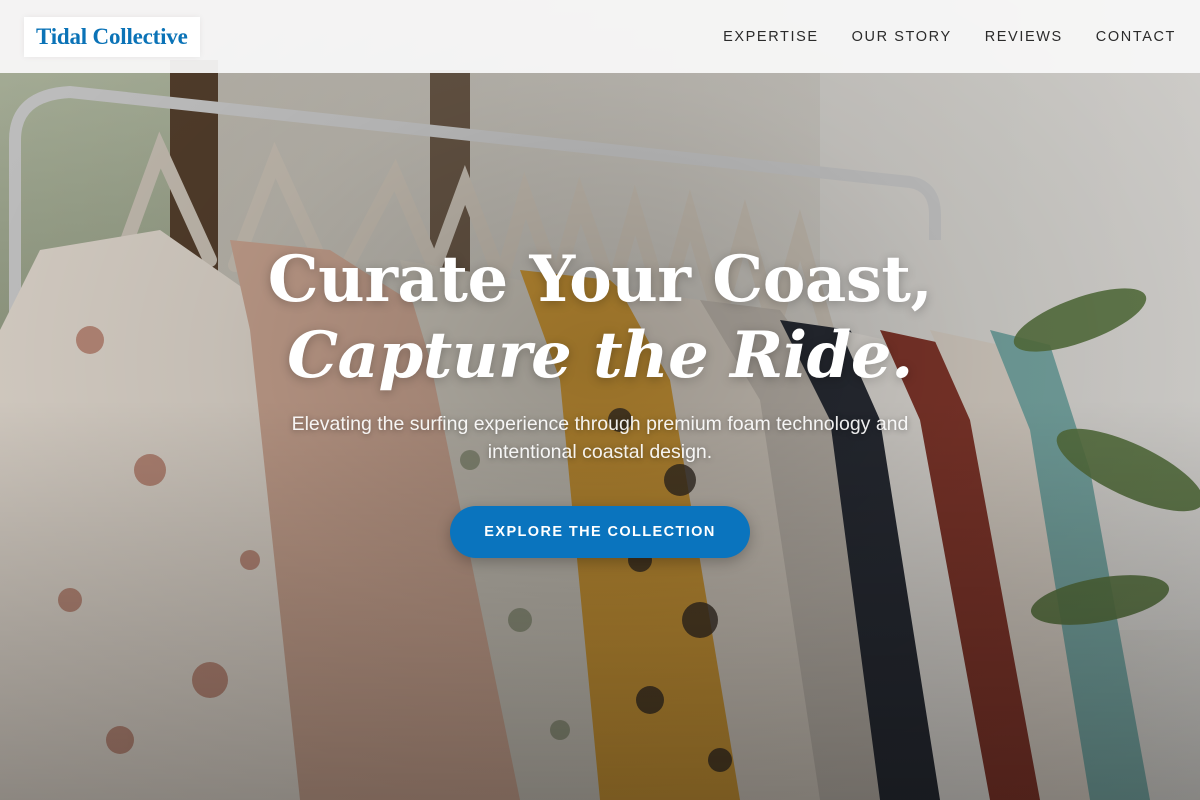  I want to click on logo-text: Tidal Collective, so click(112, 37).